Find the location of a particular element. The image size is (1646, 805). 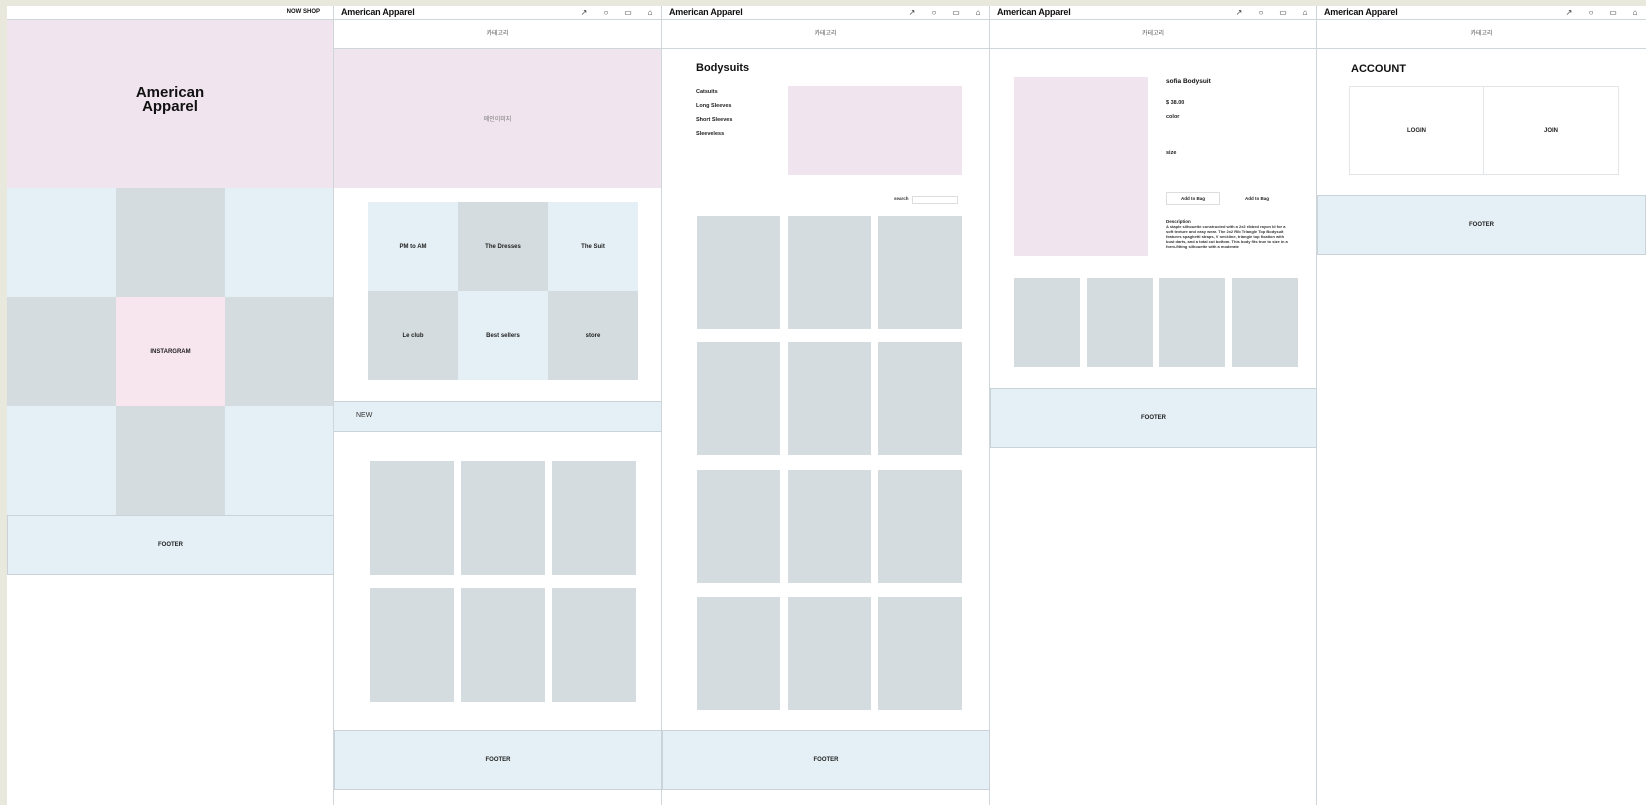

product-header: American Apparel ↗ ○ ▭ ⌂ is located at coordinates (1153, 13).